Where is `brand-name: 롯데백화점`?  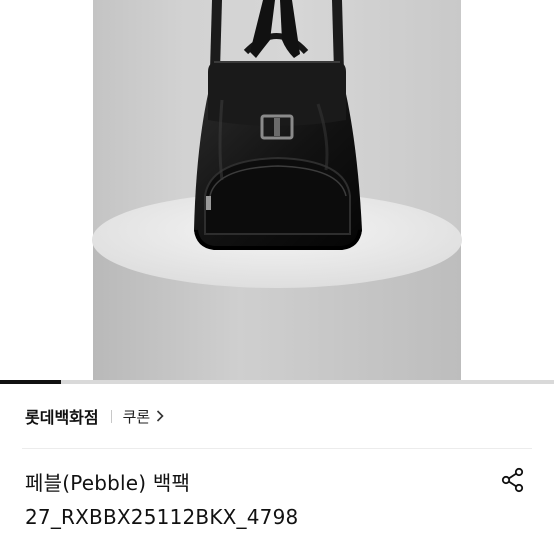
brand-name: 롯데백화점 is located at coordinates (62, 416).